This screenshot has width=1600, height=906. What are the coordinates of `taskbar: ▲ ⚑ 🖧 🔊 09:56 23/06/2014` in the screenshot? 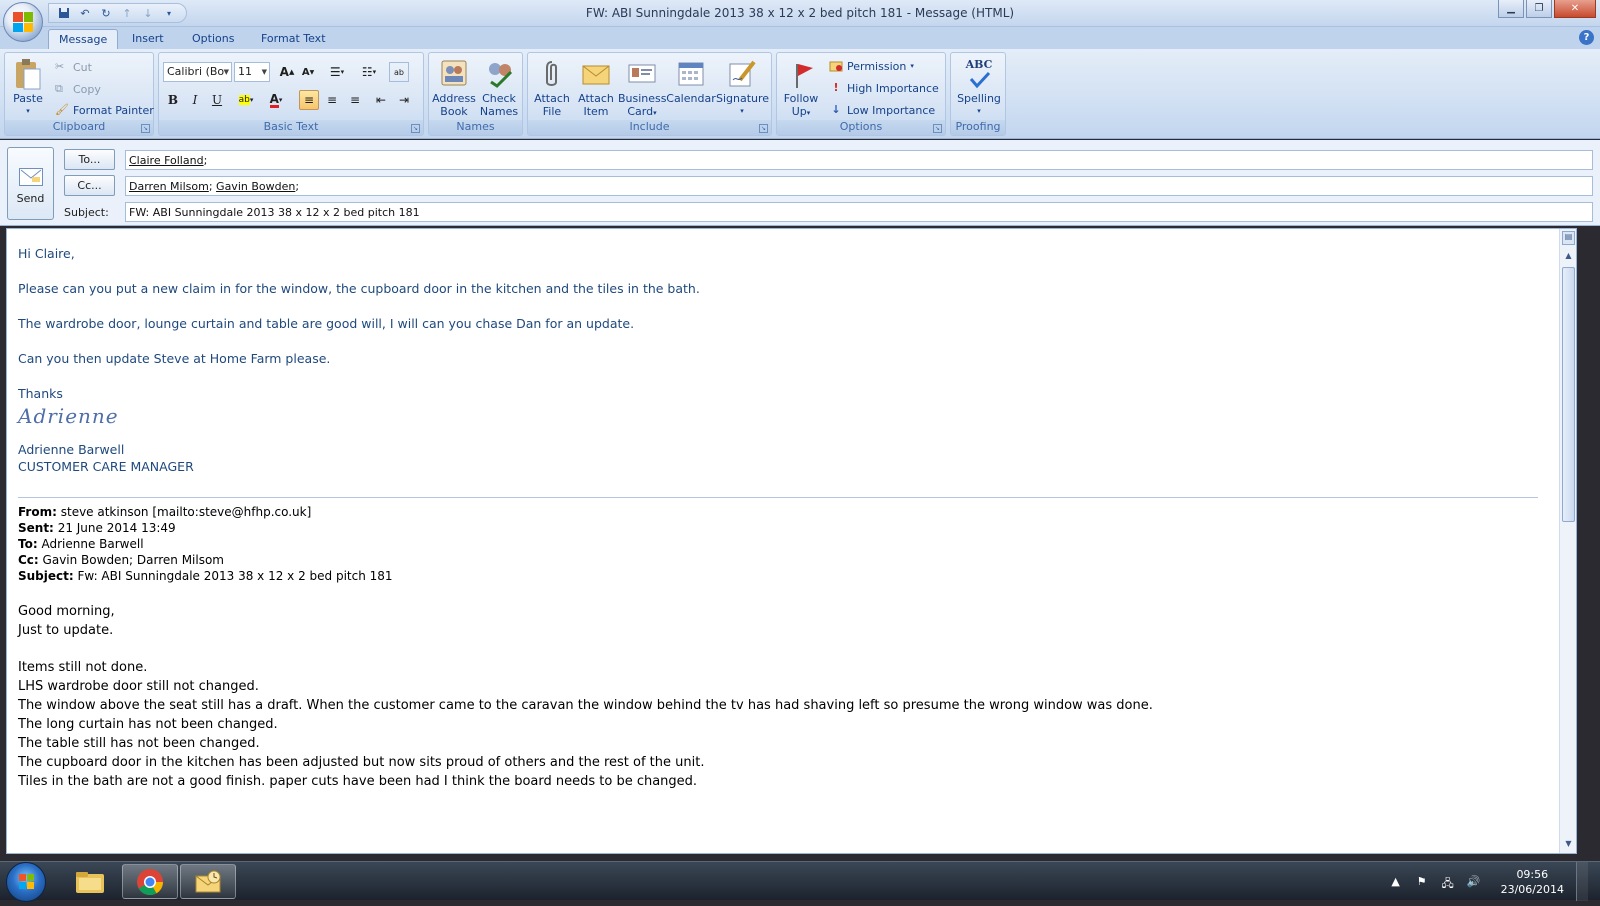 It's located at (800, 881).